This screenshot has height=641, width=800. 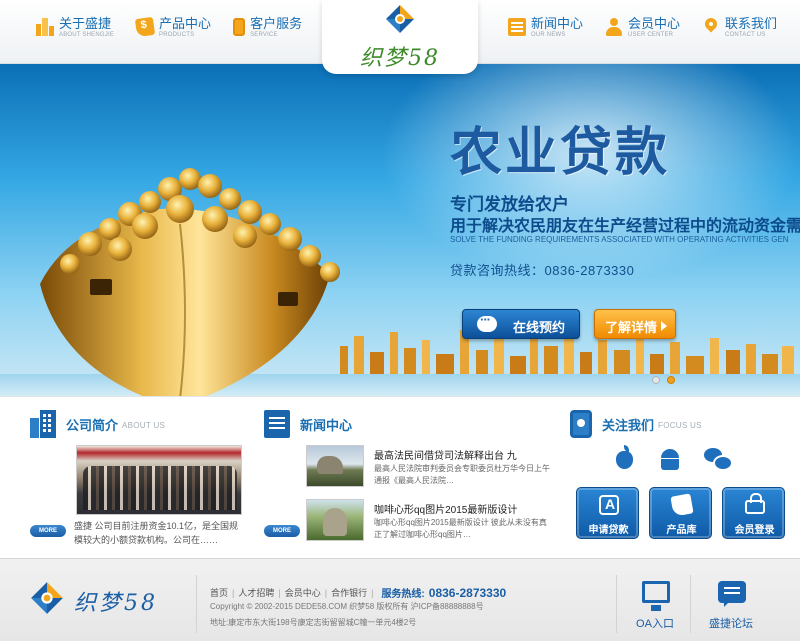 I want to click on news-title: 新闻中心, so click(x=326, y=425).